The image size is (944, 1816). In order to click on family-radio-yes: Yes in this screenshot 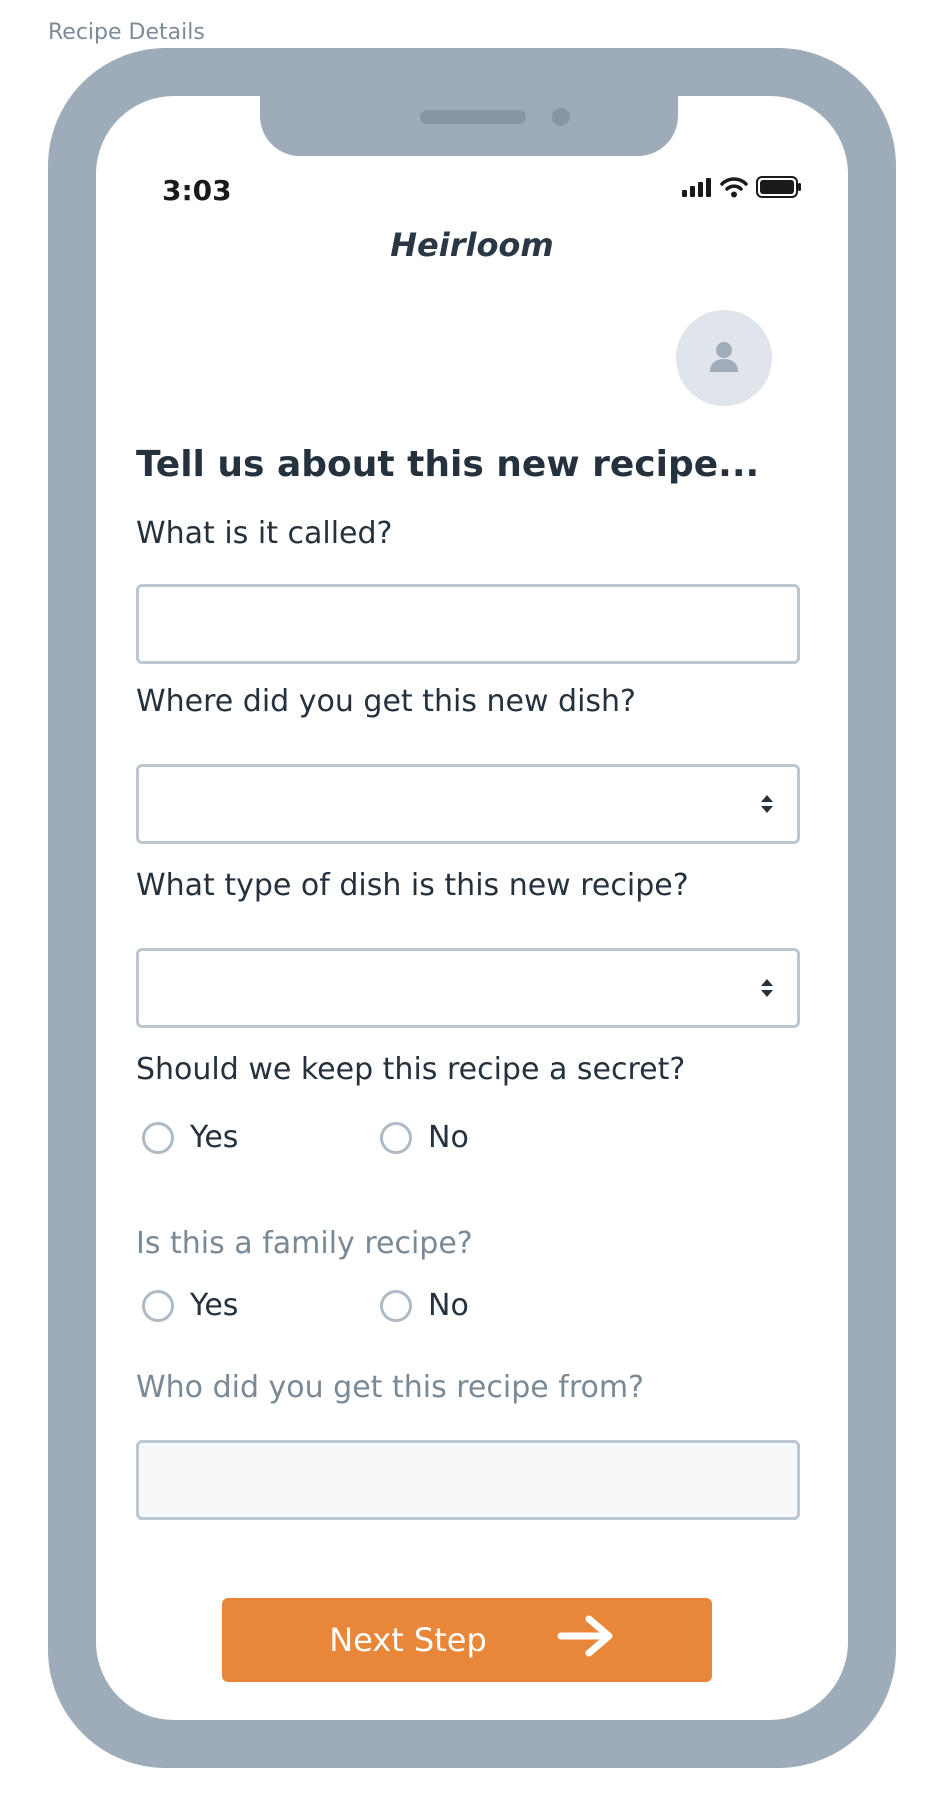, I will do `click(261, 1305)`.